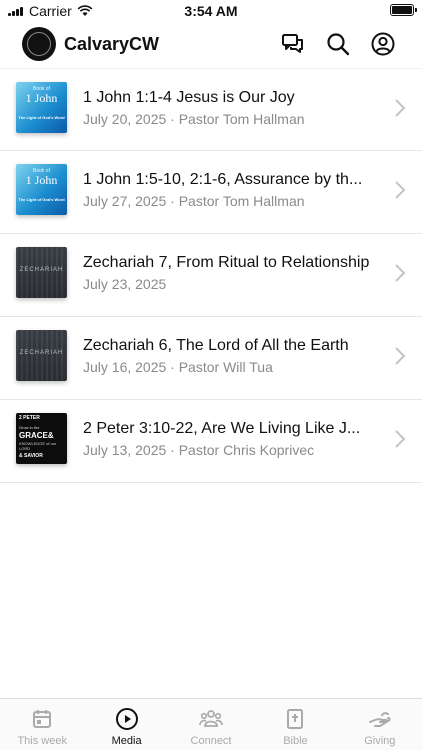 The width and height of the screenshot is (422, 750). I want to click on tab-label: Media, so click(126, 741).